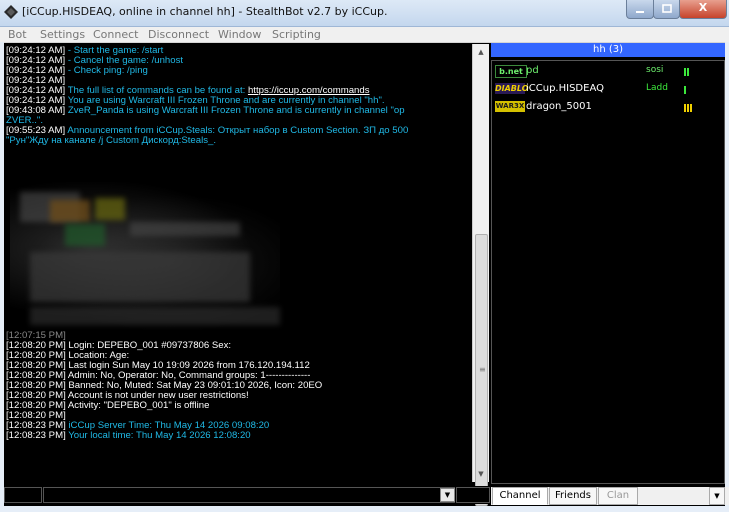 This screenshot has height=512, width=729. I want to click on scroll-up-arrow-icon: ▲, so click(481, 52).